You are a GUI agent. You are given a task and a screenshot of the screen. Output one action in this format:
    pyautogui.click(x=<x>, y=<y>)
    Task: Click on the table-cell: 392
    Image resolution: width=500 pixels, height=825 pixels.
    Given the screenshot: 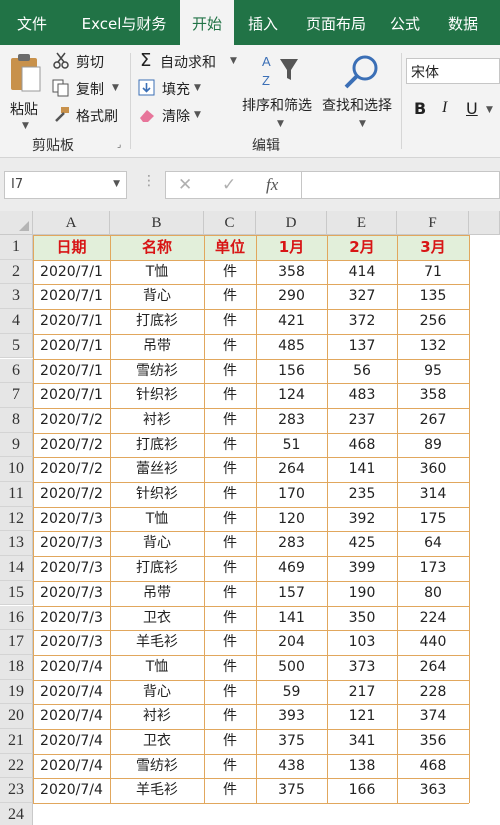 What is the action you would take?
    pyautogui.click(x=362, y=519)
    